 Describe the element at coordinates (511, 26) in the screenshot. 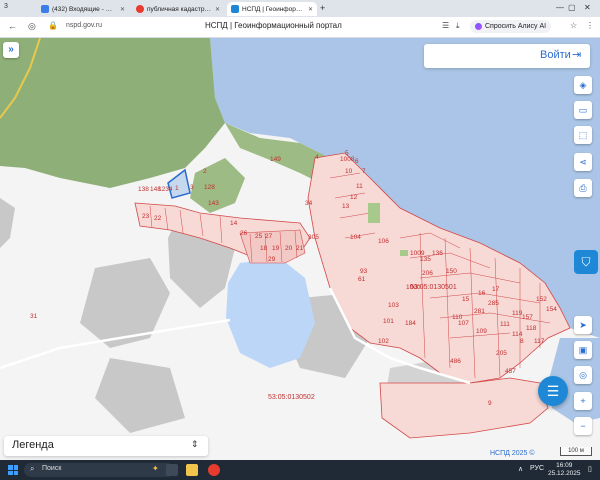

I see `ask-alice-button: Спросить Алису AI` at that location.